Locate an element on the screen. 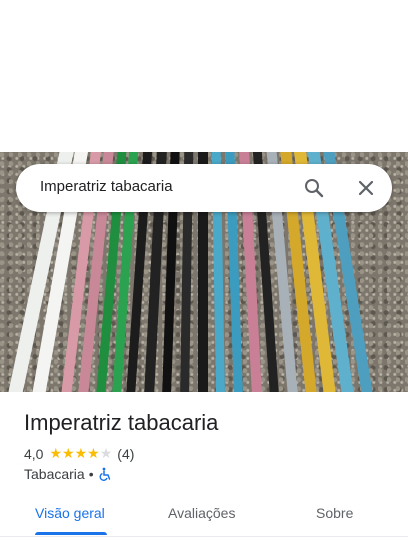 The height and width of the screenshot is (544, 408). place-title: Imperatriz tabacaria is located at coordinates (121, 422).